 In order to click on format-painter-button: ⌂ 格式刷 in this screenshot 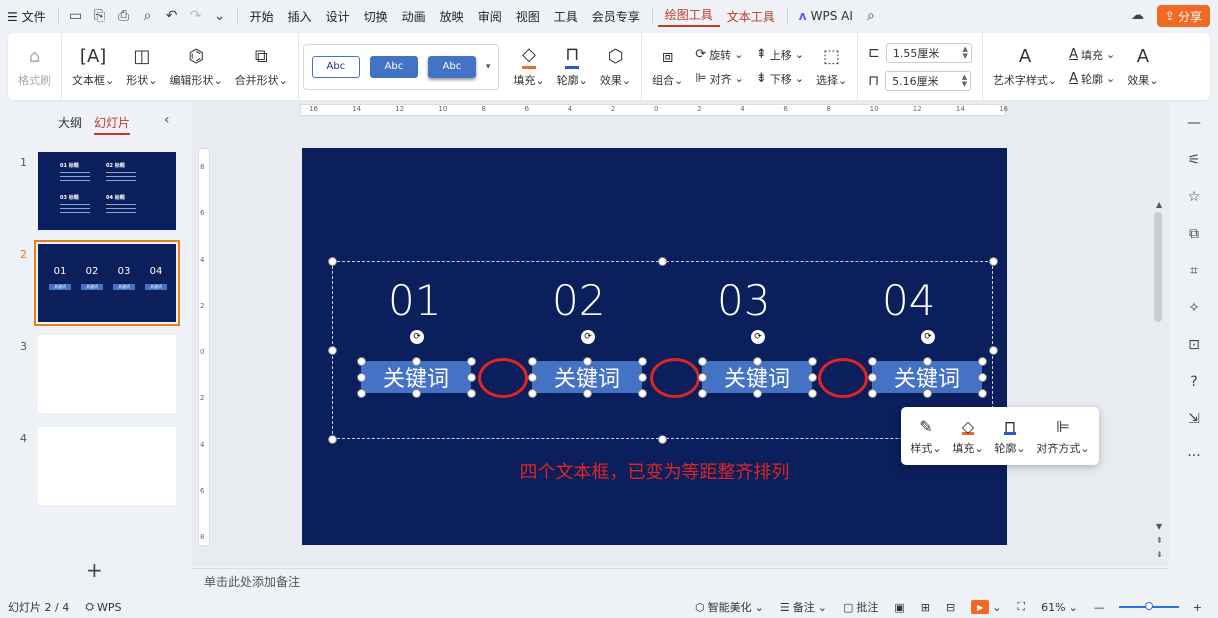, I will do `click(34, 66)`.